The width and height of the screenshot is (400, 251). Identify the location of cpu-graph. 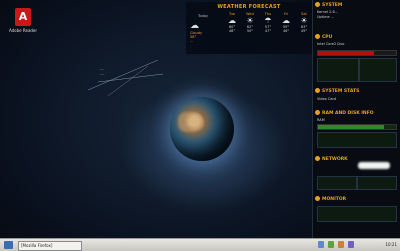
(338, 70).